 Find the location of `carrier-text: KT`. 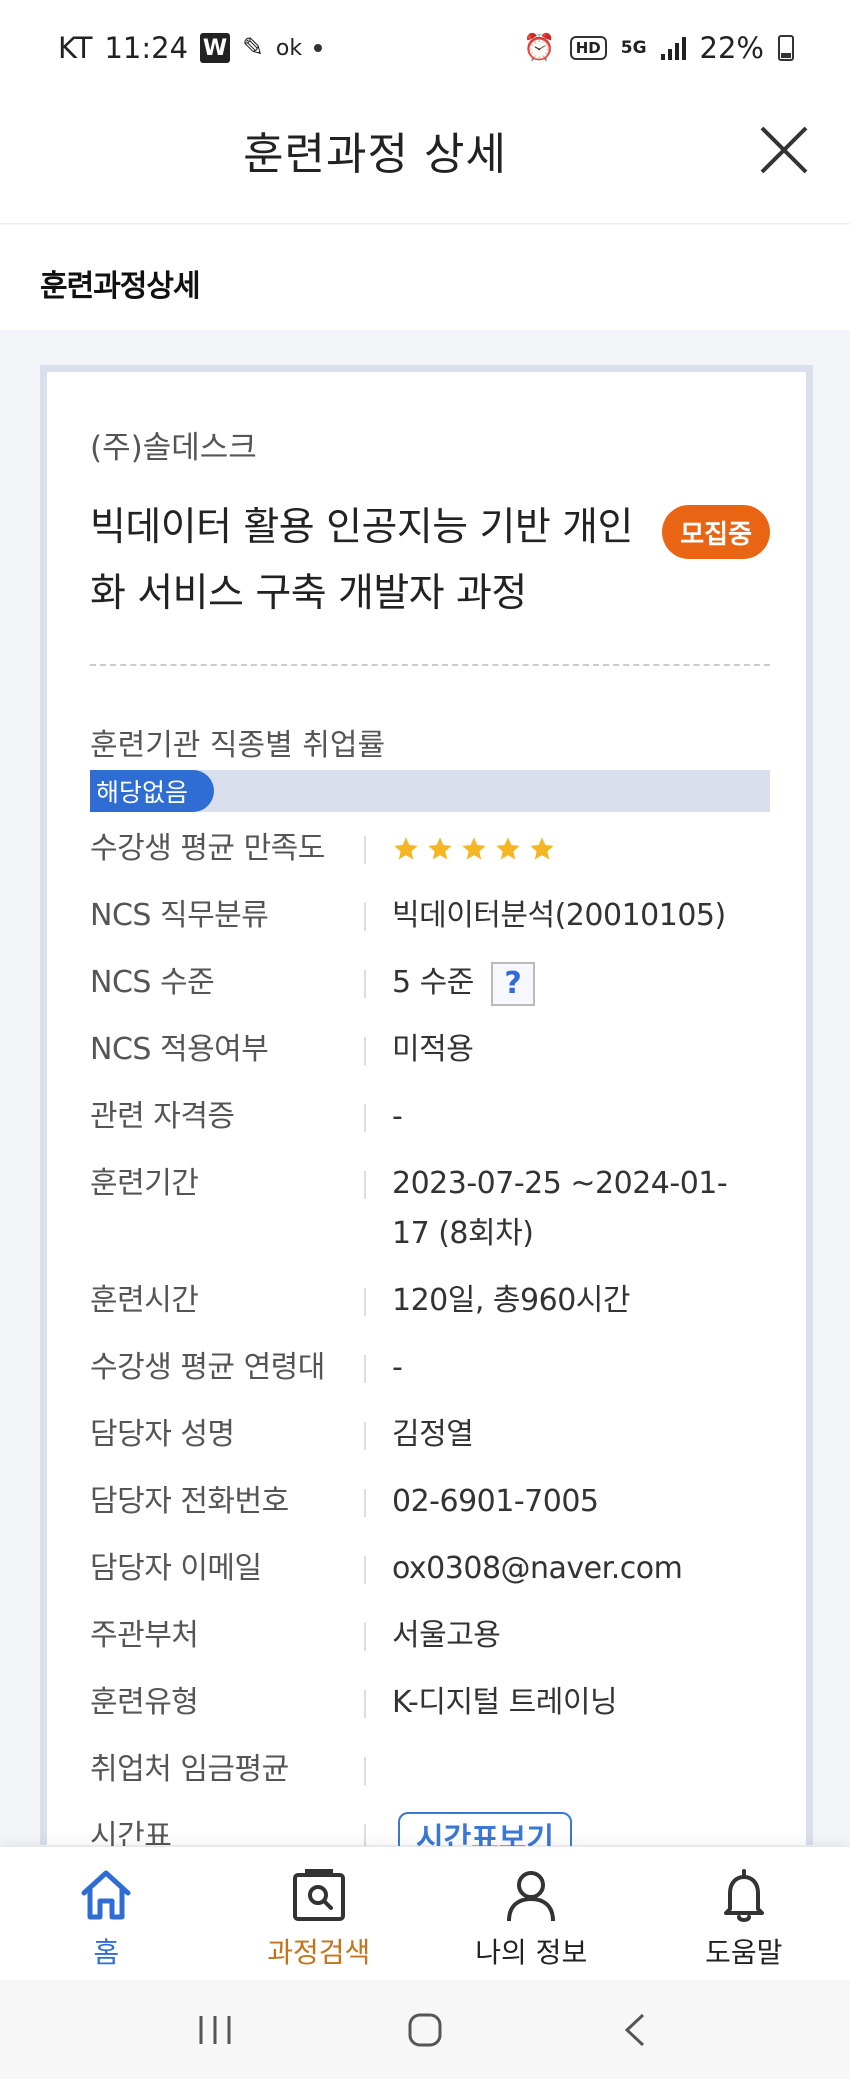

carrier-text: KT is located at coordinates (75, 48).